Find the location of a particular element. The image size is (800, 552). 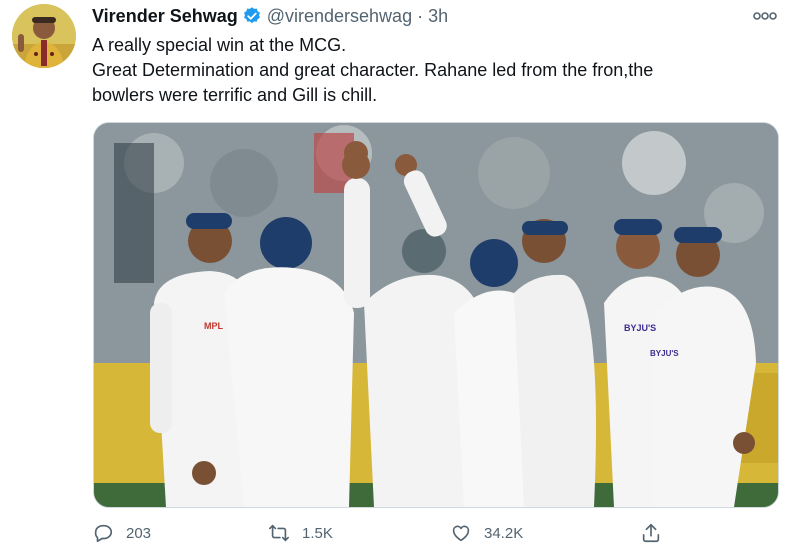

jersey-sponsor-text: MPL is located at coordinates (213, 326).